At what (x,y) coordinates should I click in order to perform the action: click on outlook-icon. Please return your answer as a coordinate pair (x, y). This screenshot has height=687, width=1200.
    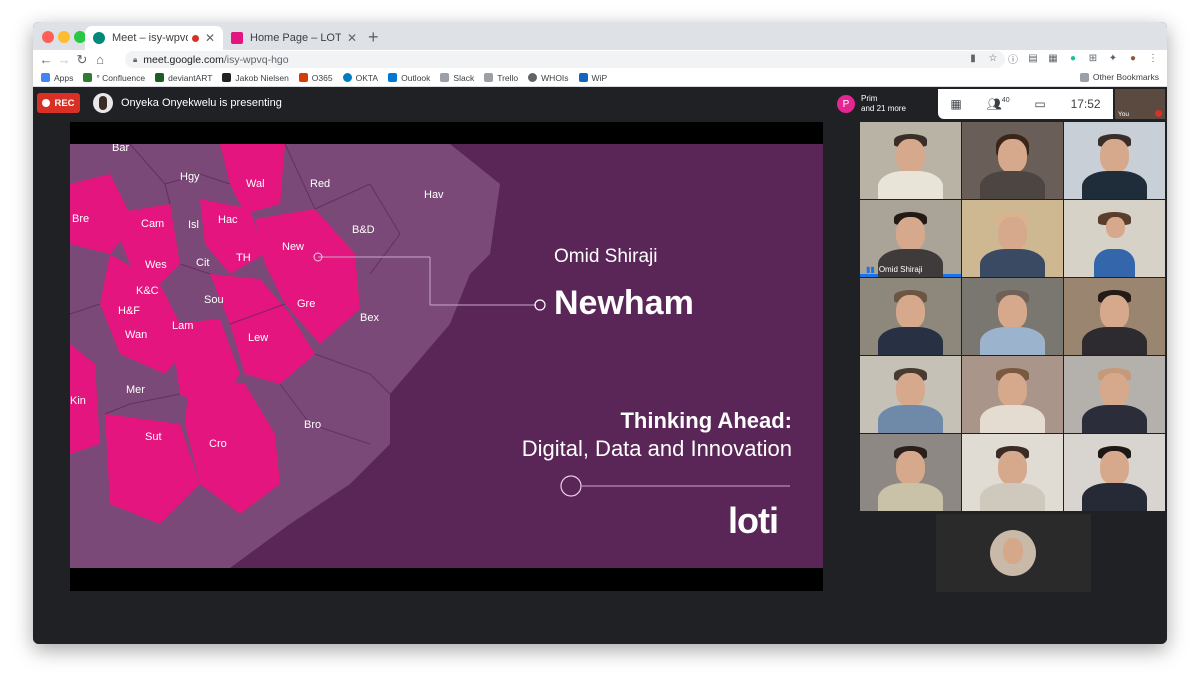
    Looking at the image, I should click on (393, 77).